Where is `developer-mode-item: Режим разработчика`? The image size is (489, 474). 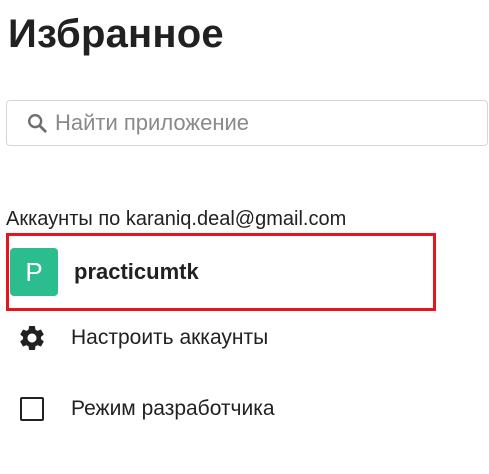
developer-mode-item: Режим разработчика is located at coordinates (145, 409).